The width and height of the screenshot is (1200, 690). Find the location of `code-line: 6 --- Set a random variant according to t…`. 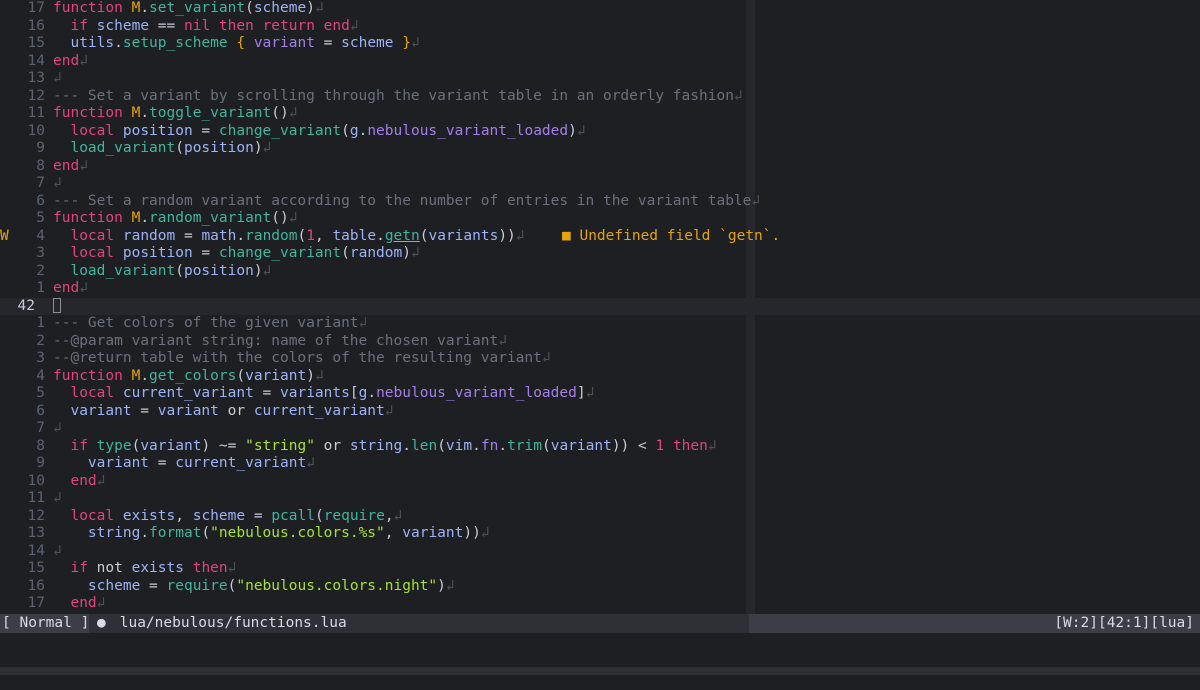

code-line: 6 --- Set a random variant according to t… is located at coordinates (600, 202).